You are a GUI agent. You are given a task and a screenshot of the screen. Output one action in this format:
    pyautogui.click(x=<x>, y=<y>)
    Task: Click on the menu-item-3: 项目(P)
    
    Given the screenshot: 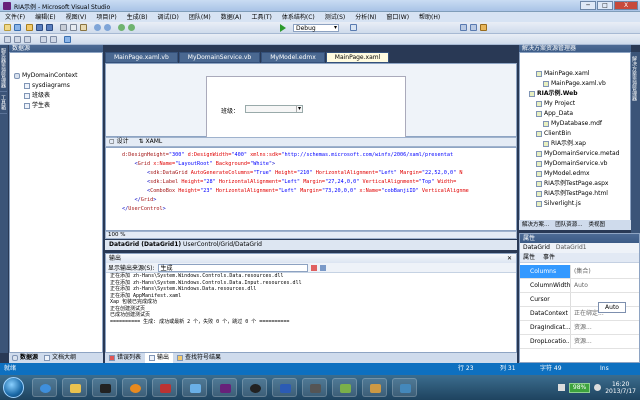 What is the action you would take?
    pyautogui.click(x=106, y=17)
    